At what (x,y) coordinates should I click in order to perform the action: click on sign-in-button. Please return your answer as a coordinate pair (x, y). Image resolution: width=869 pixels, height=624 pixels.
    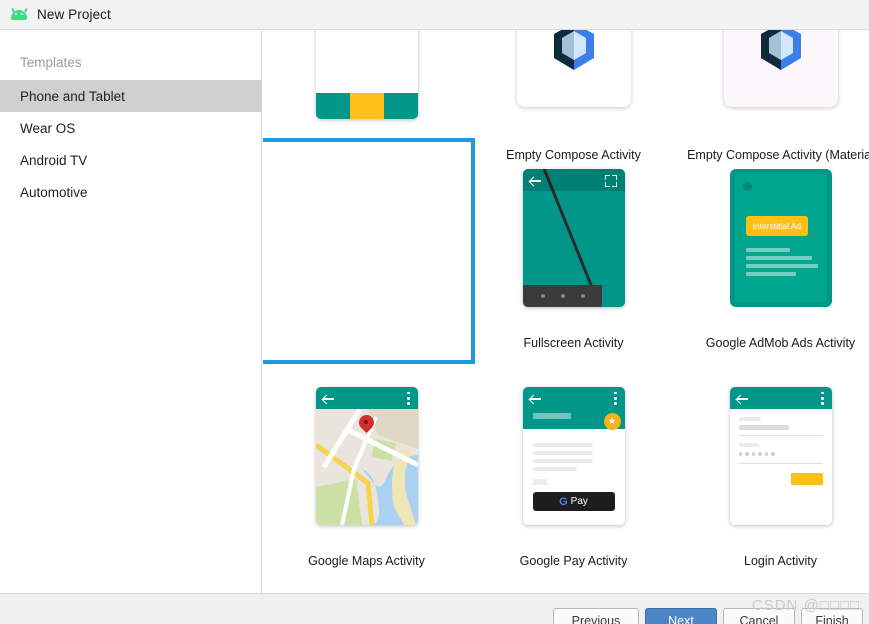
    Looking at the image, I should click on (806, 479).